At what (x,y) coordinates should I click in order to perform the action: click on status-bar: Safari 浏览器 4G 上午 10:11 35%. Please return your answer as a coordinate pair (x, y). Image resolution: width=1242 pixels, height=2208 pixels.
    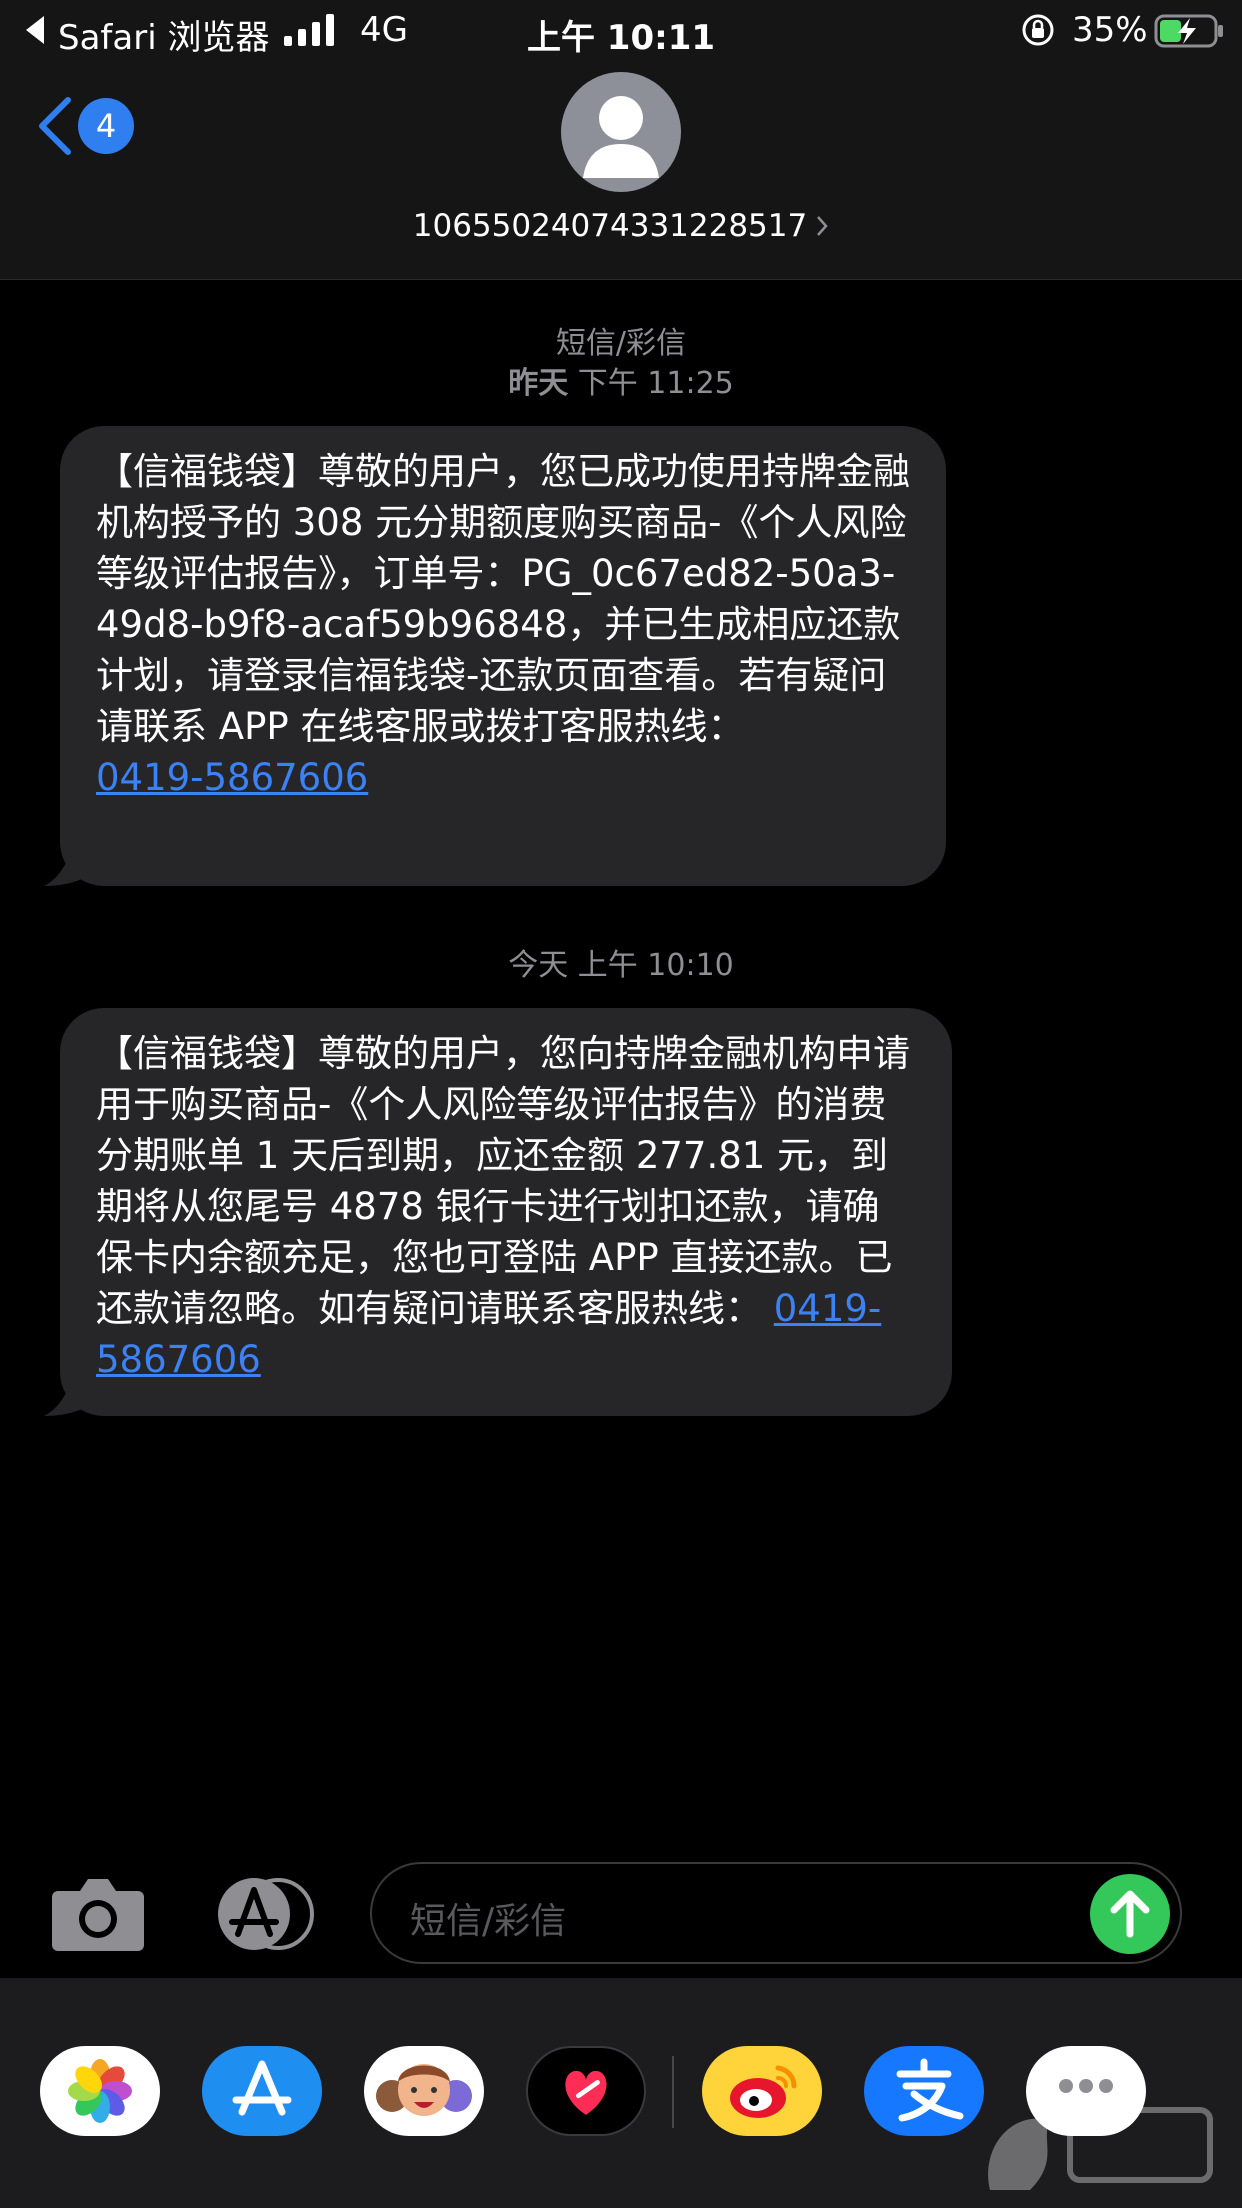
    Looking at the image, I should click on (621, 31).